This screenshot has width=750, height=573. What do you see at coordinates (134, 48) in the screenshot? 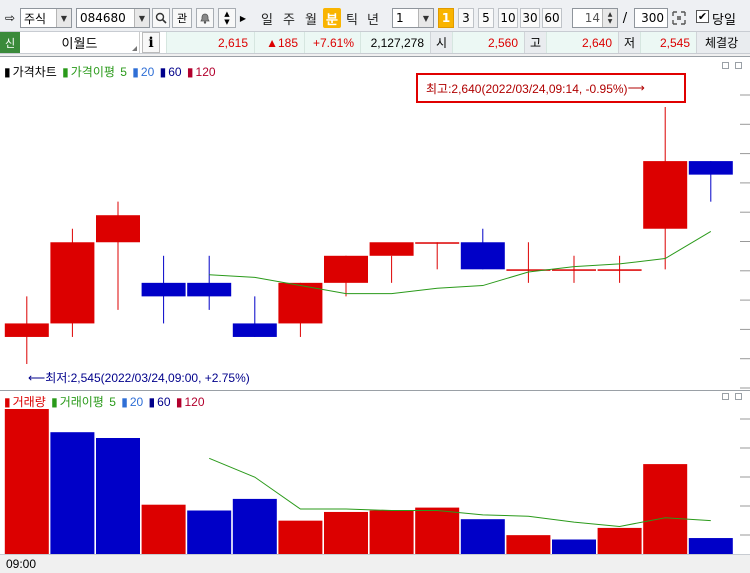
I see `expand-corner-icon` at bounding box center [134, 48].